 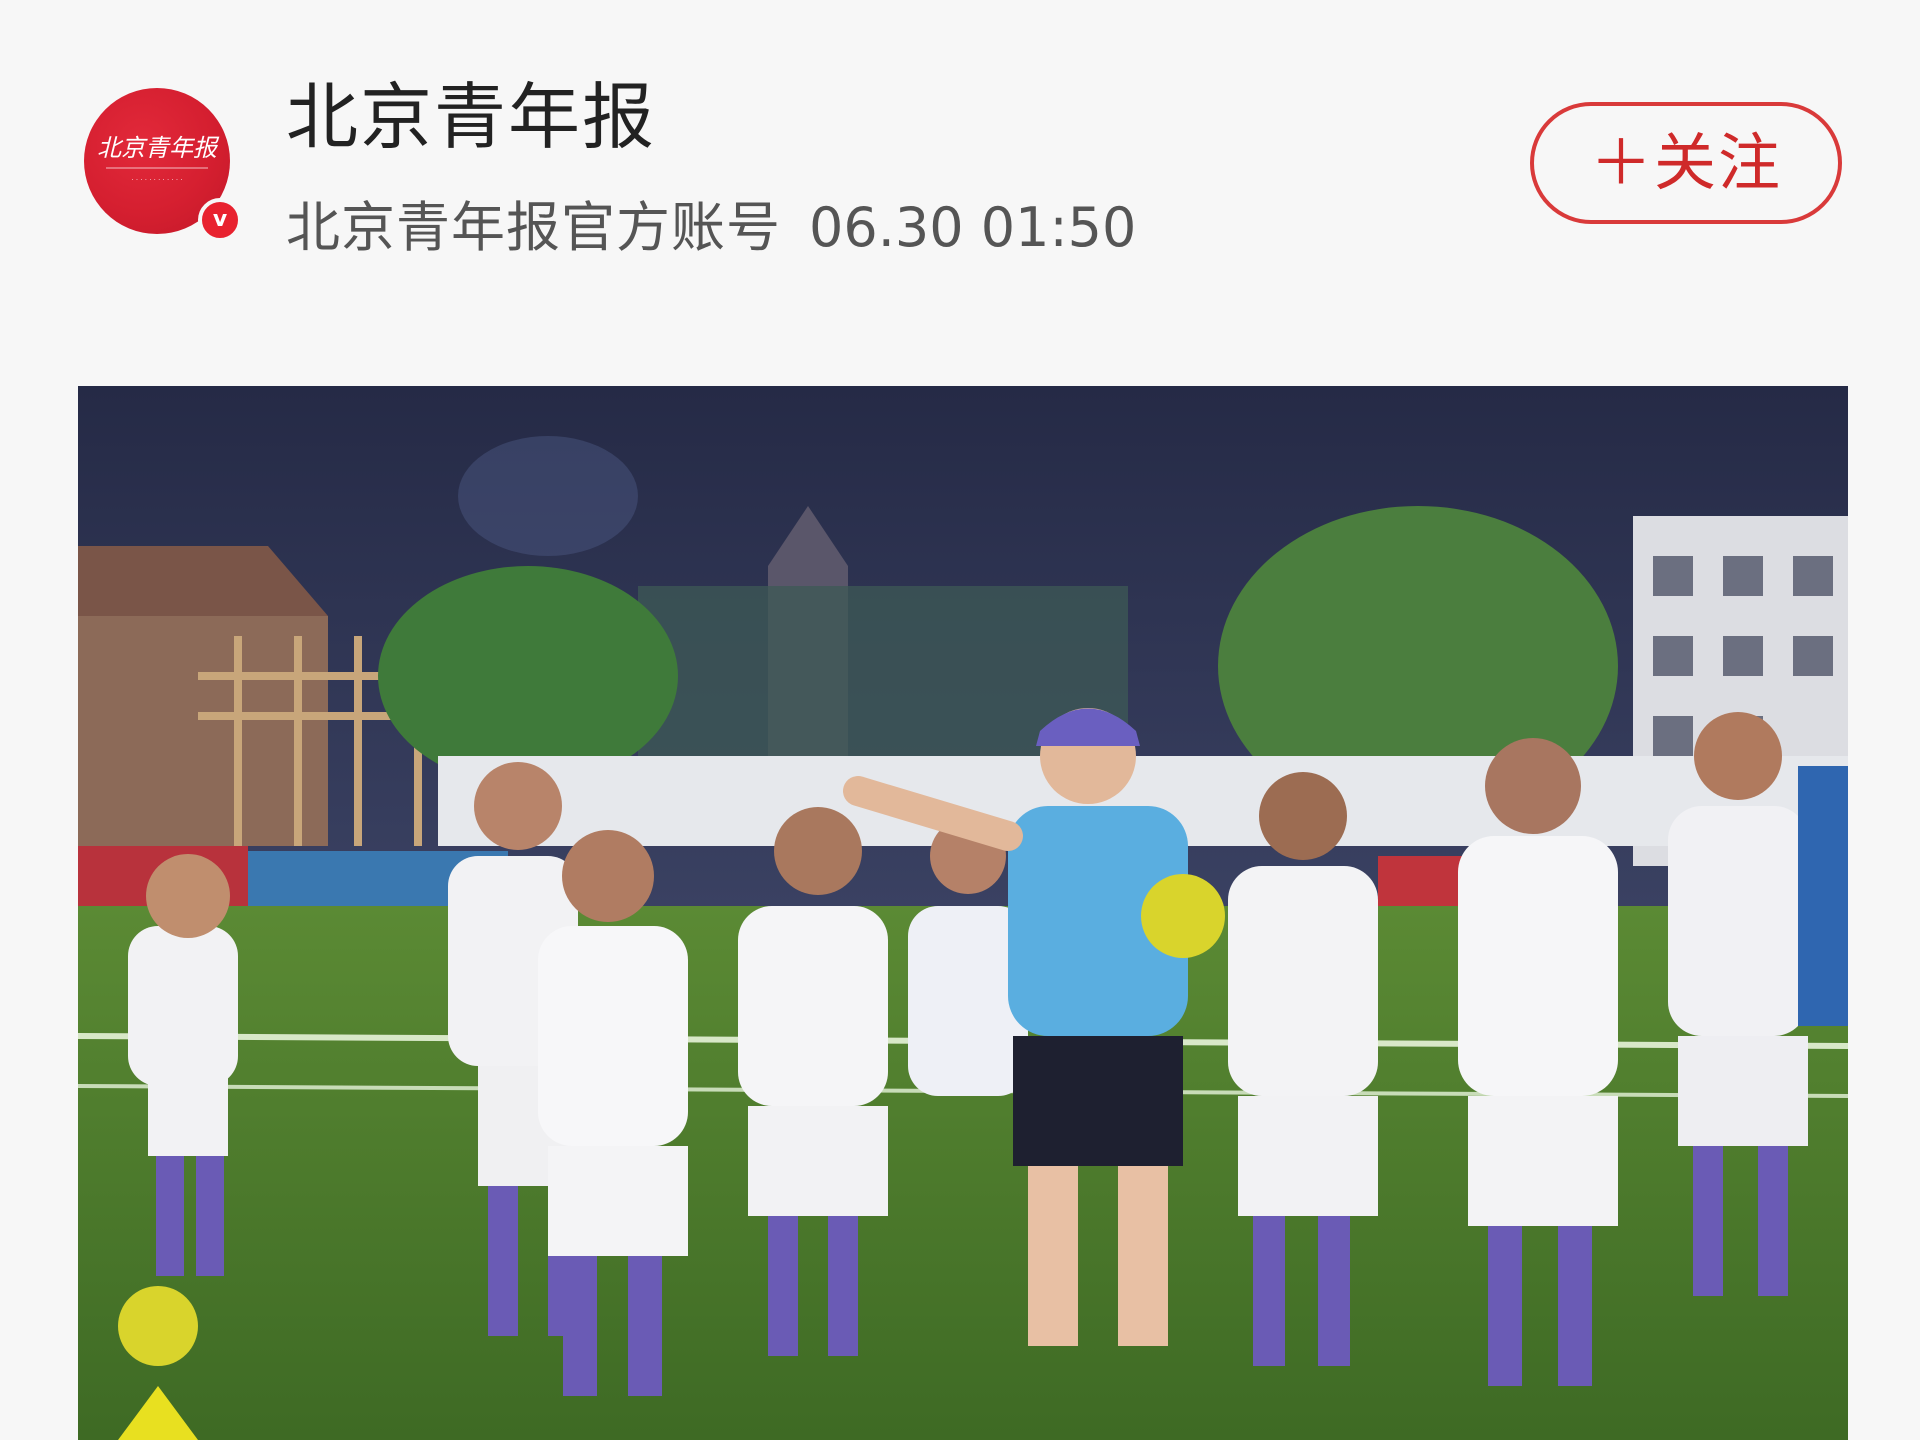 I want to click on follow-button: ＋关注, so click(x=1686, y=163).